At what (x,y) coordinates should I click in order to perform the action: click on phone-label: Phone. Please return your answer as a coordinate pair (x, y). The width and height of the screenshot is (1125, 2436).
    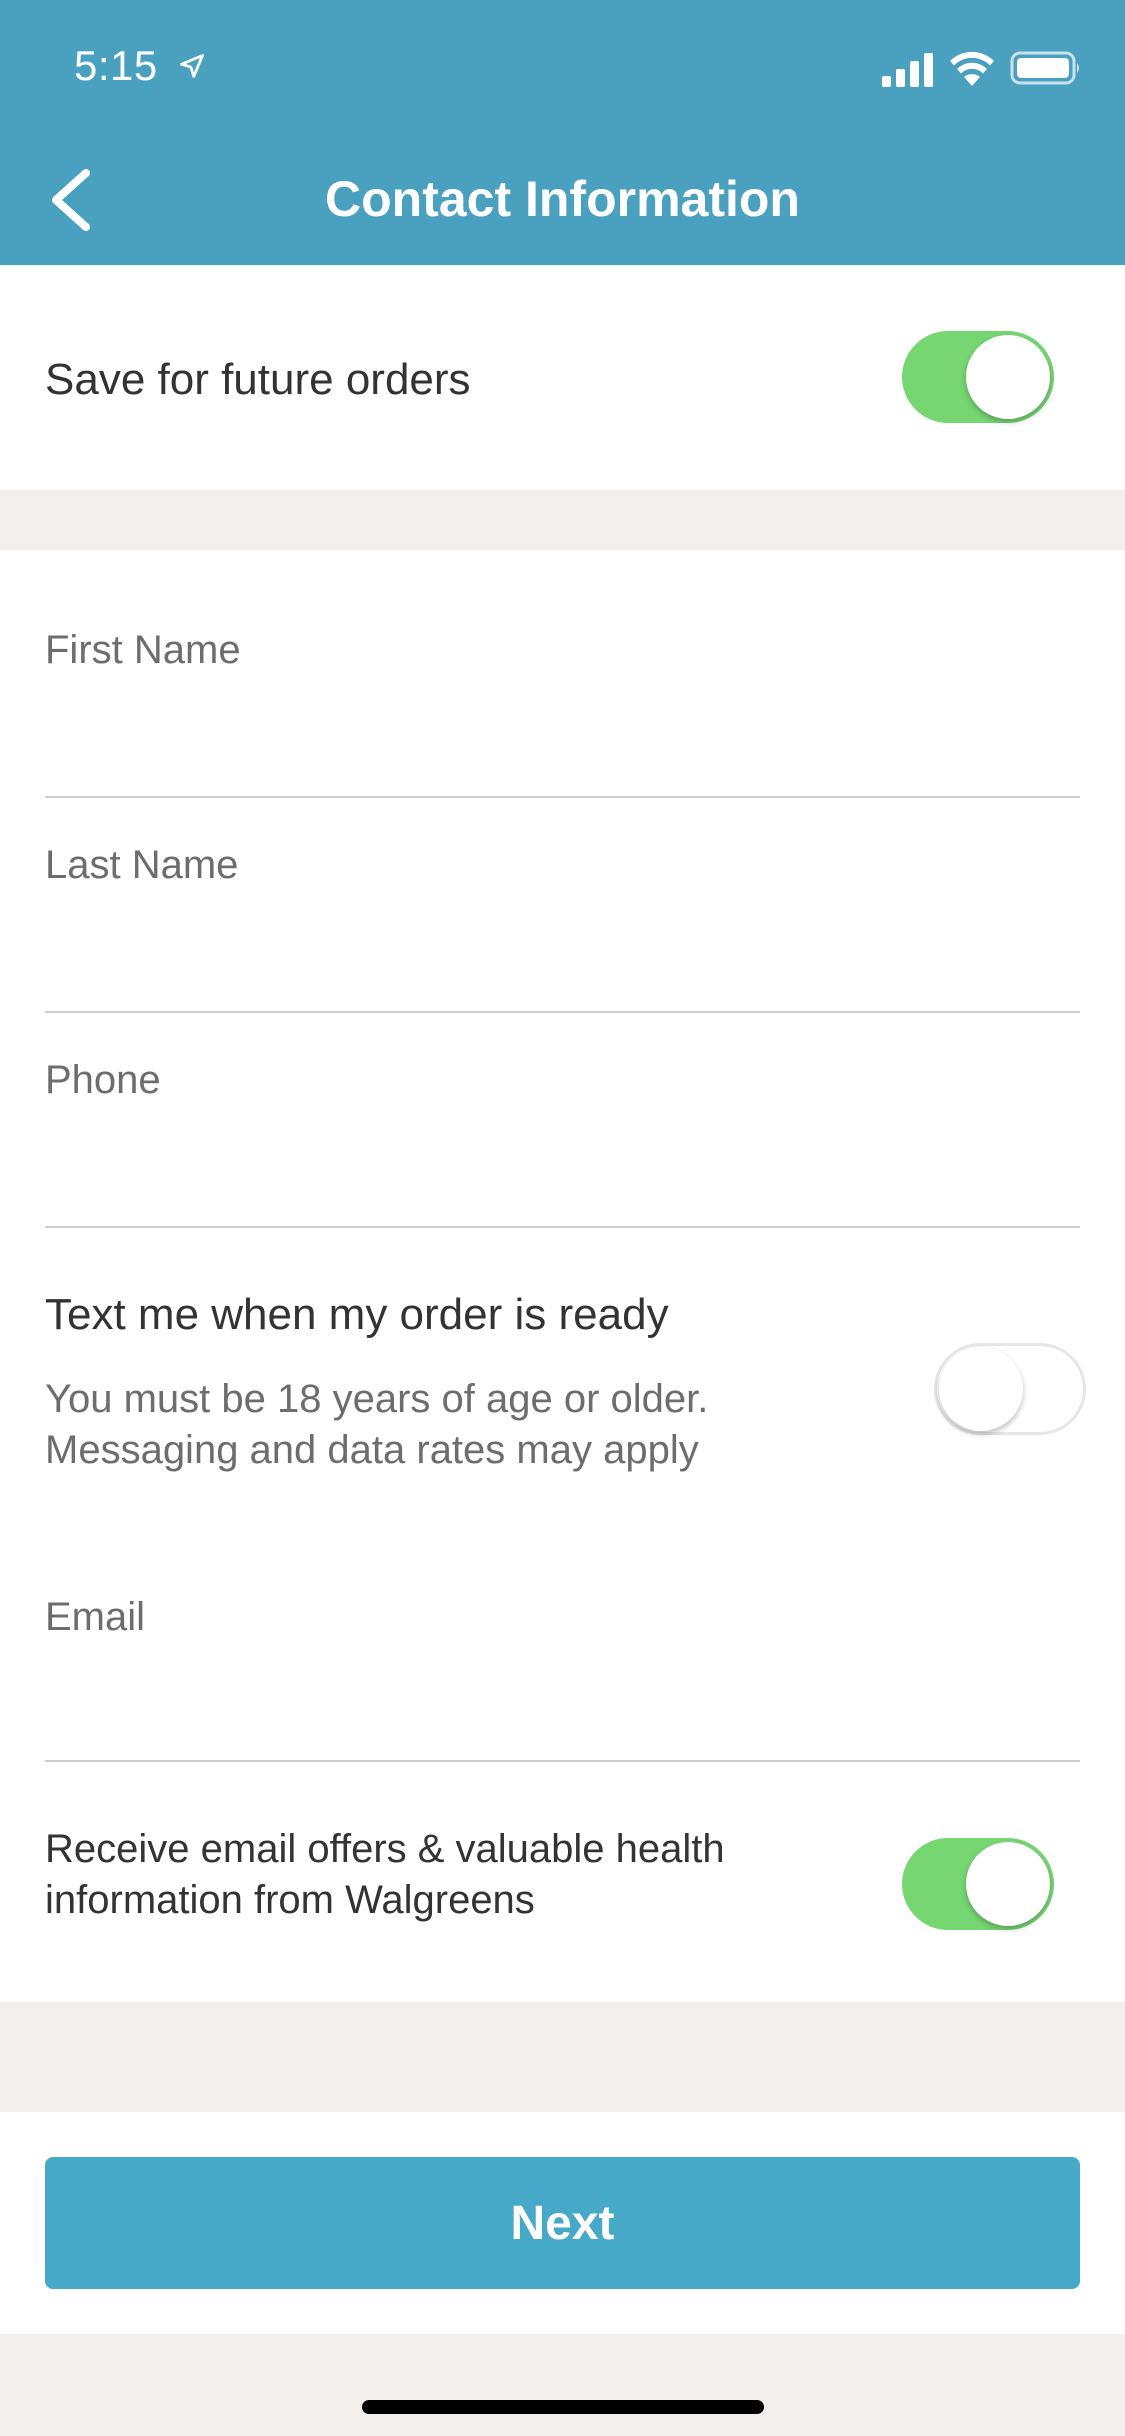
    Looking at the image, I should click on (103, 1080).